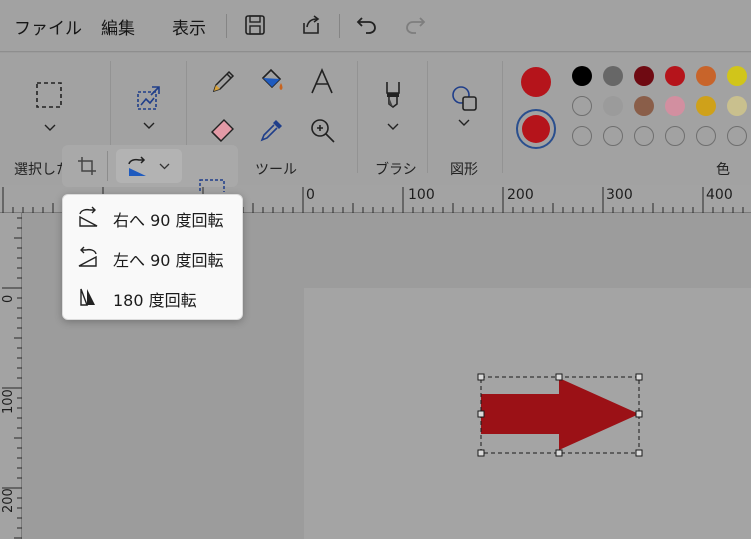  I want to click on crop-icon, so click(87, 166).